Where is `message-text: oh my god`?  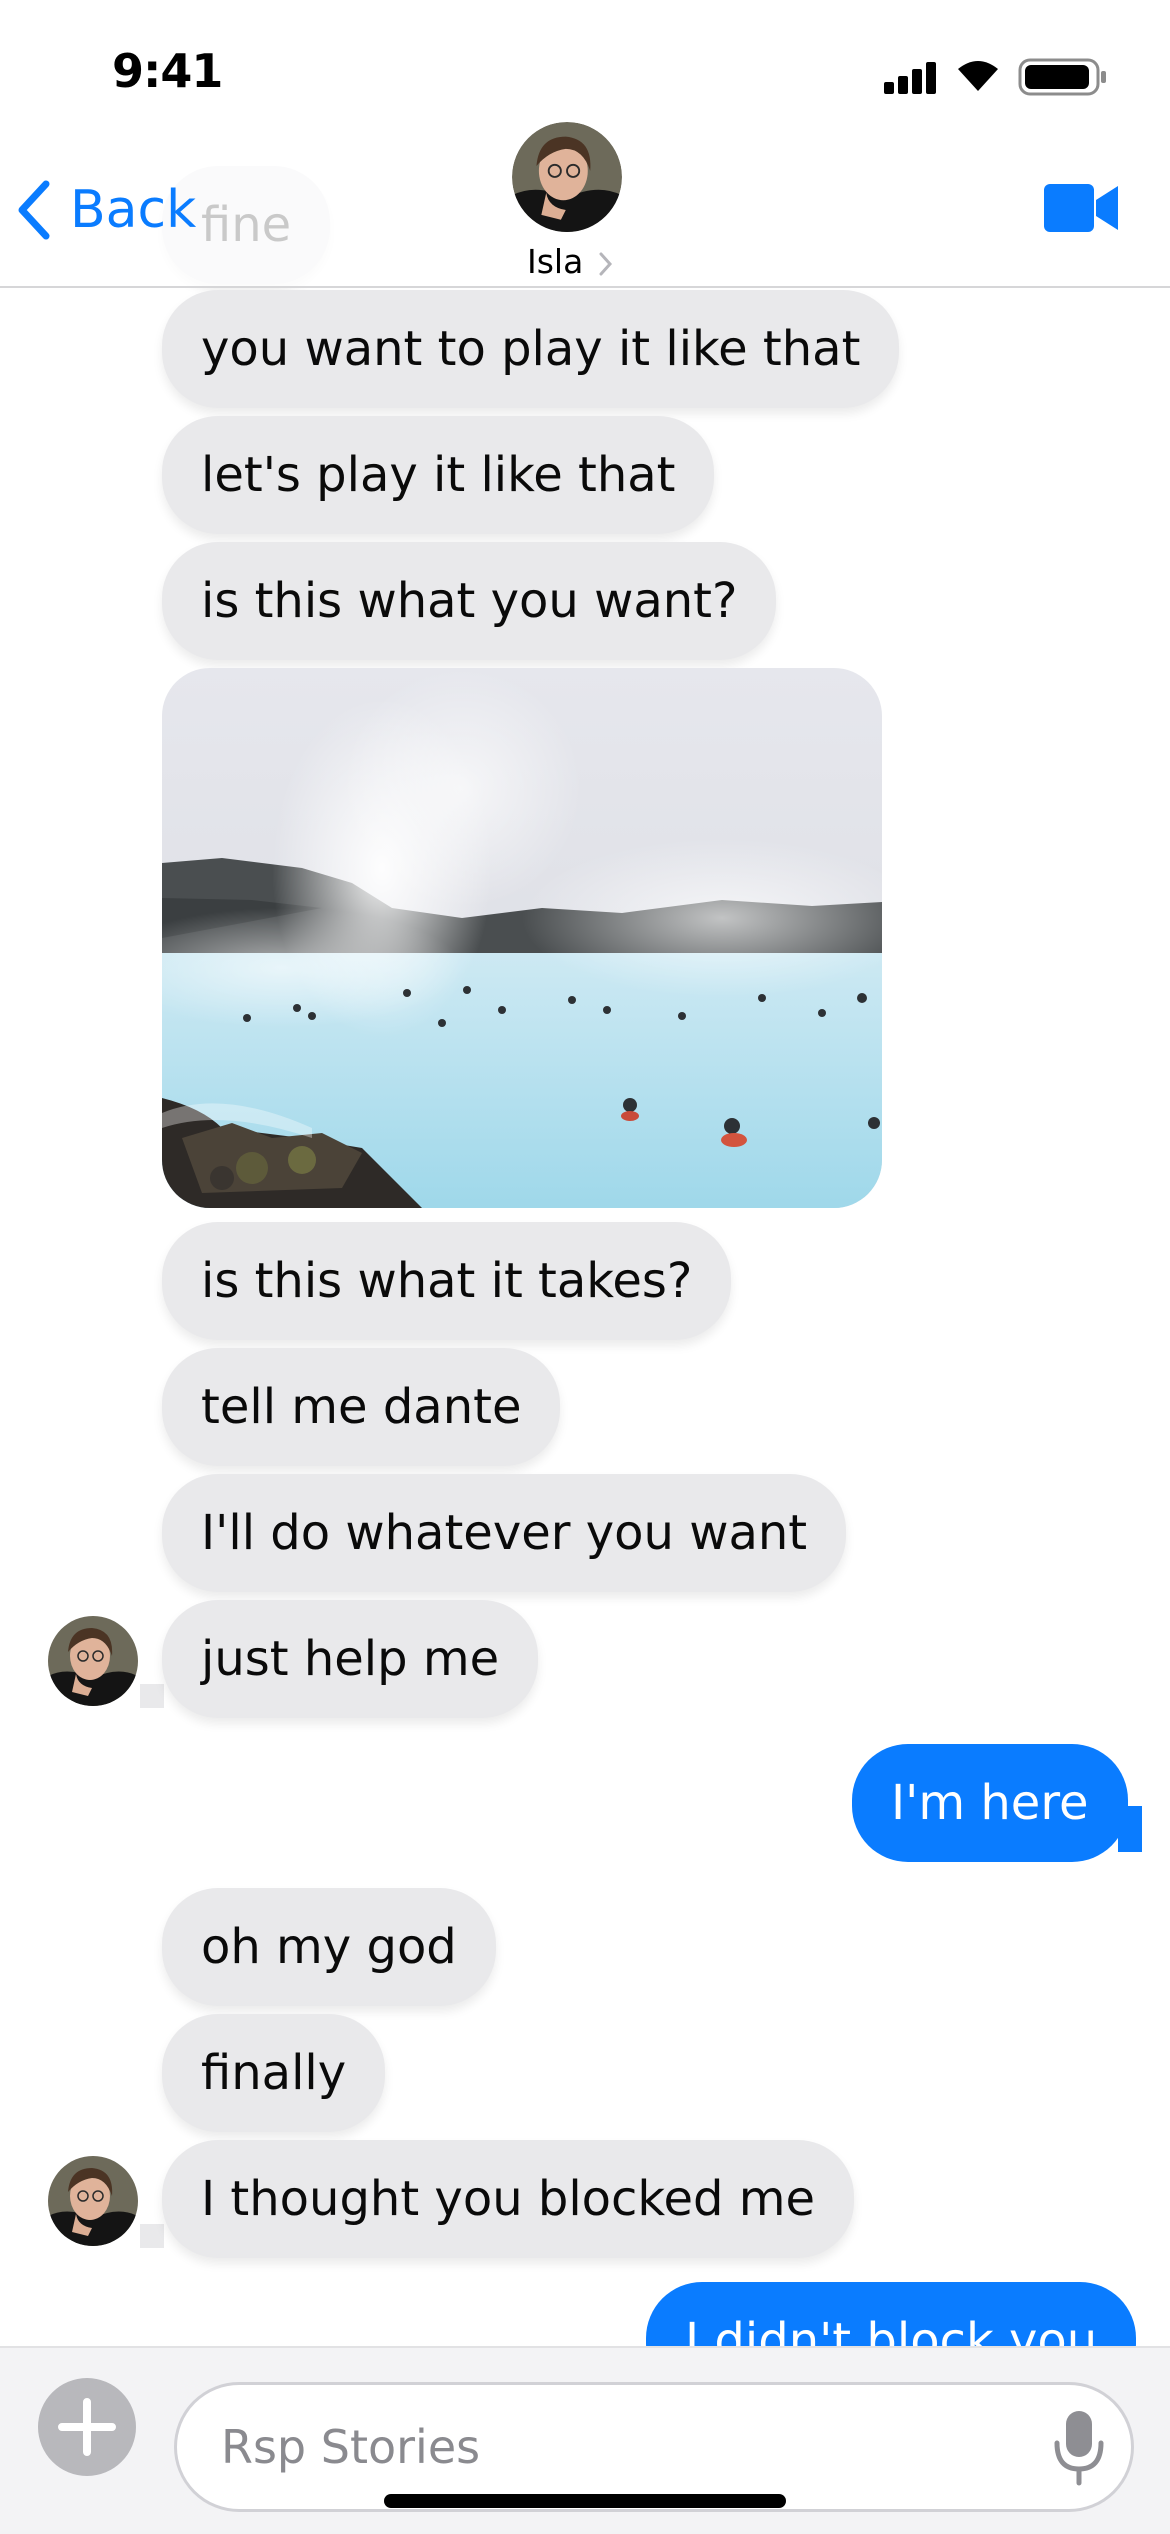 message-text: oh my god is located at coordinates (329, 1947).